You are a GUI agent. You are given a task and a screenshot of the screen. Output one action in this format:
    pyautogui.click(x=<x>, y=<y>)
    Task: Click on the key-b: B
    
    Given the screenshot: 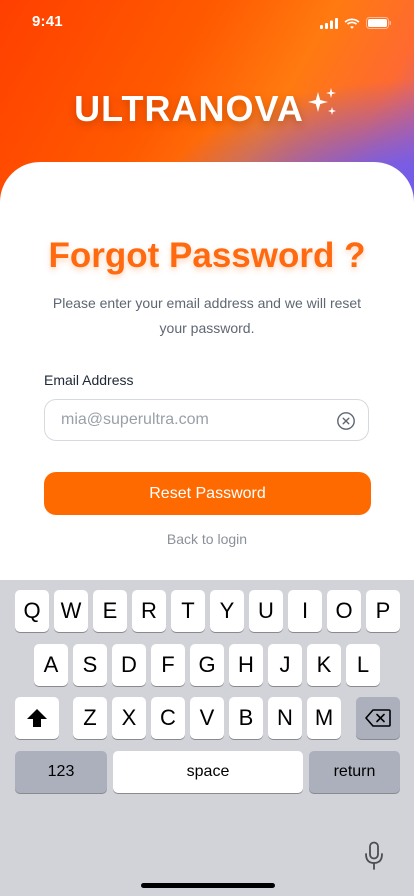 What is the action you would take?
    pyautogui.click(x=246, y=718)
    